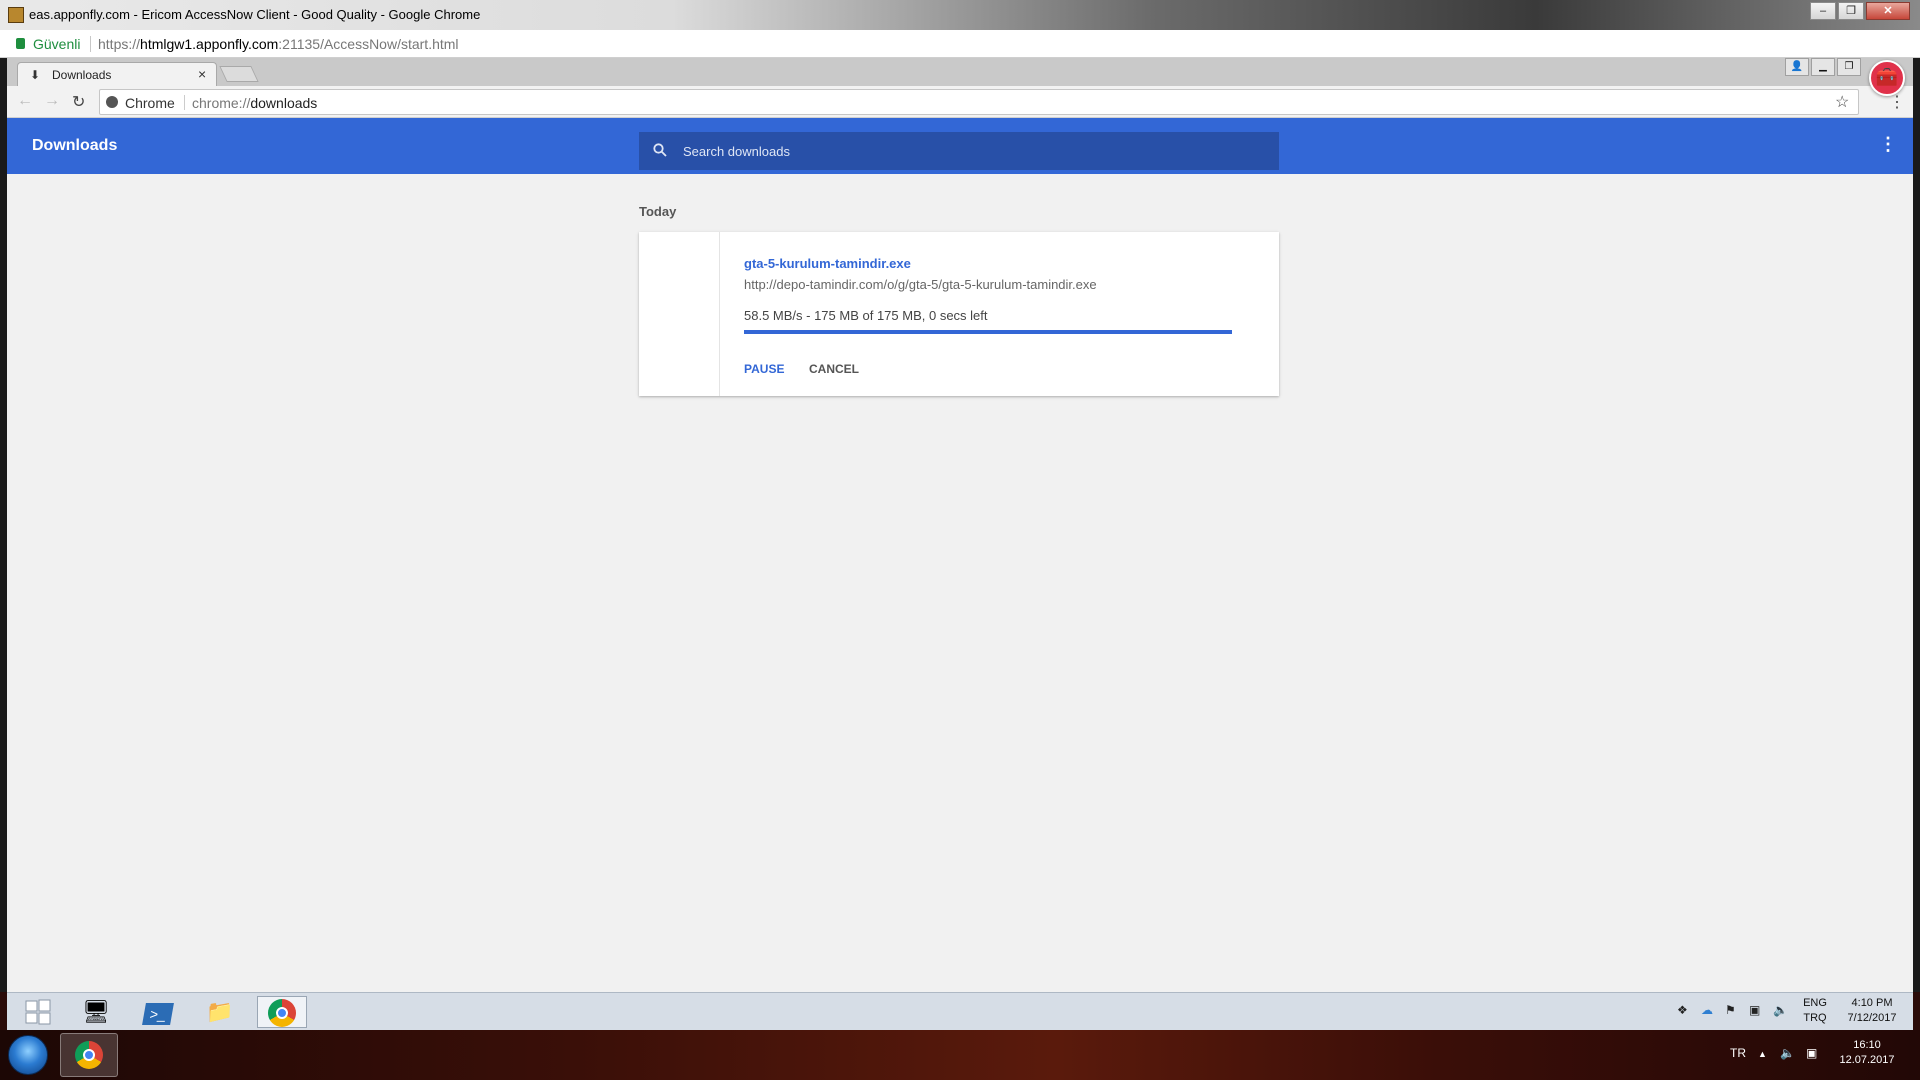  Describe the element at coordinates (57, 44) in the screenshot. I see `secure-label: Güvenli` at that location.